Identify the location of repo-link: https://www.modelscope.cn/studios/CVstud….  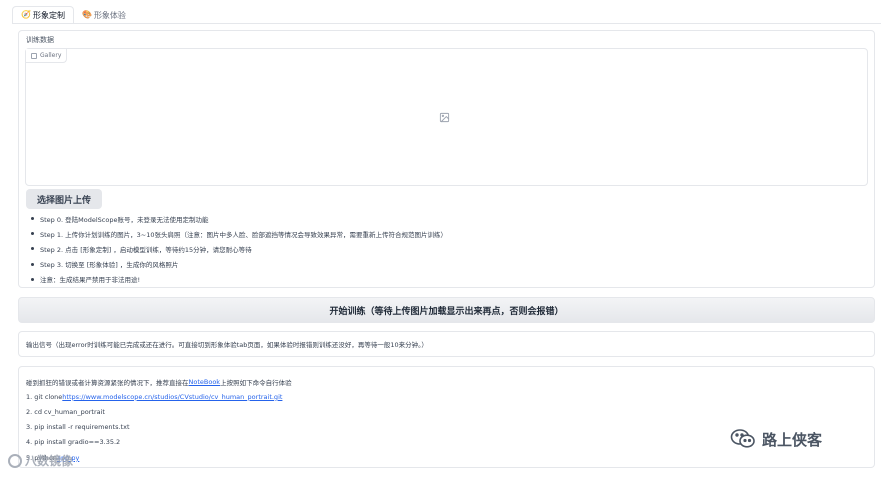
(172, 397).